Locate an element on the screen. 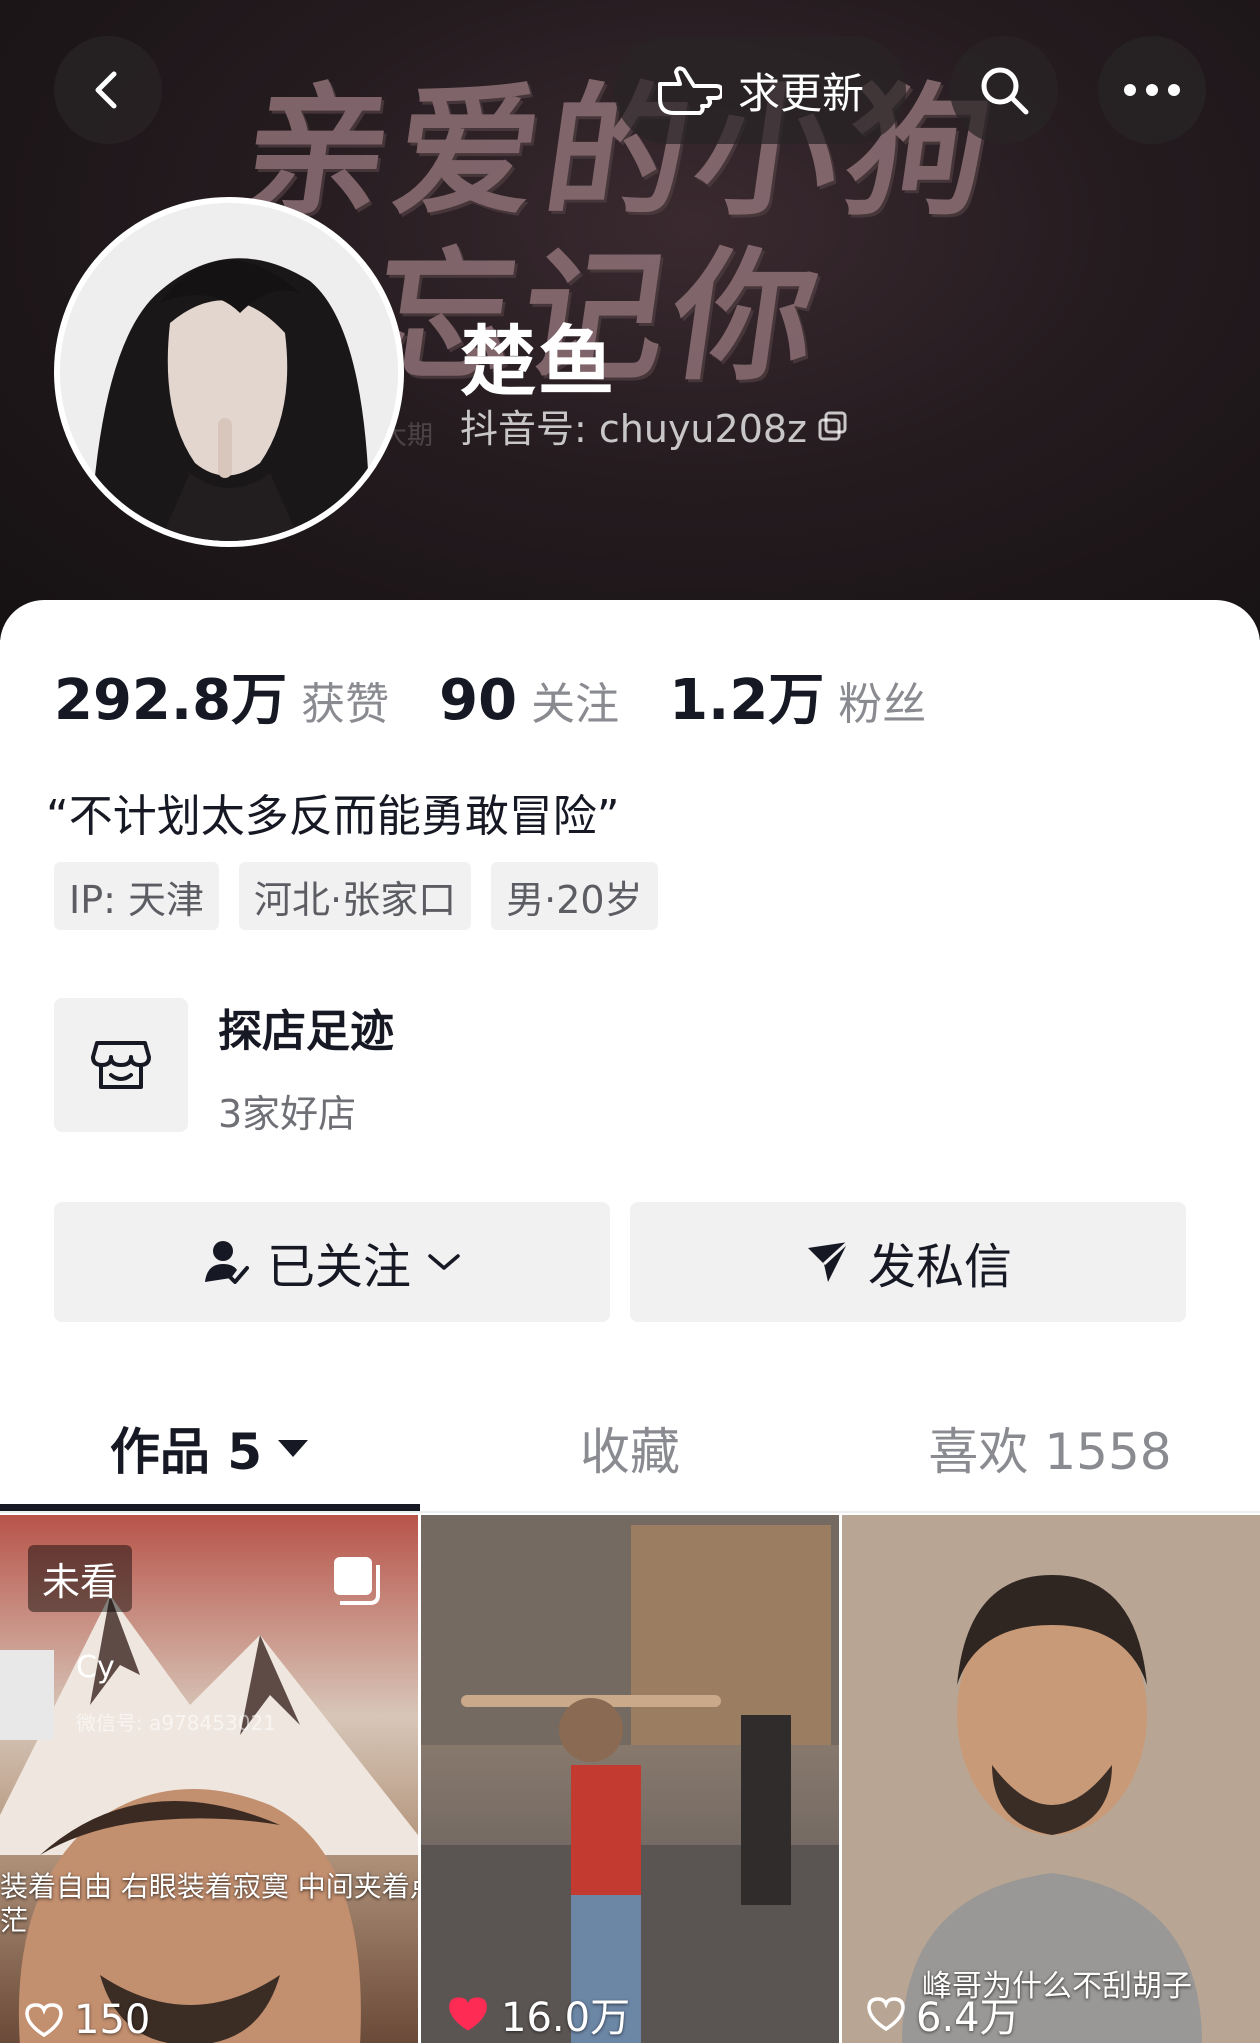 The height and width of the screenshot is (2043, 1260). user-check-icon is located at coordinates (226, 1262).